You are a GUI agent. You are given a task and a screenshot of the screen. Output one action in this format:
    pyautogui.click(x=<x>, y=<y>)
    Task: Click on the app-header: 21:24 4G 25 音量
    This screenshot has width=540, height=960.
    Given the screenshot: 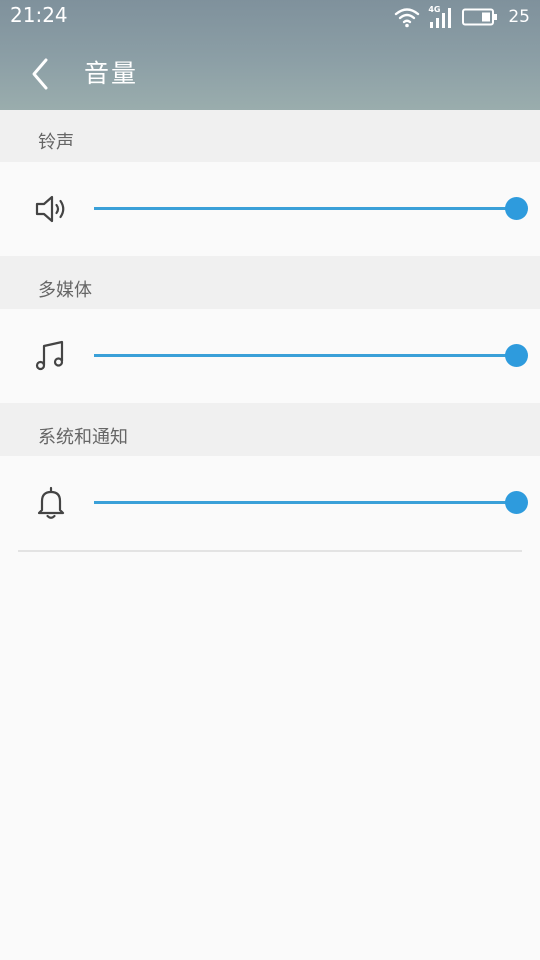 What is the action you would take?
    pyautogui.click(x=270, y=55)
    